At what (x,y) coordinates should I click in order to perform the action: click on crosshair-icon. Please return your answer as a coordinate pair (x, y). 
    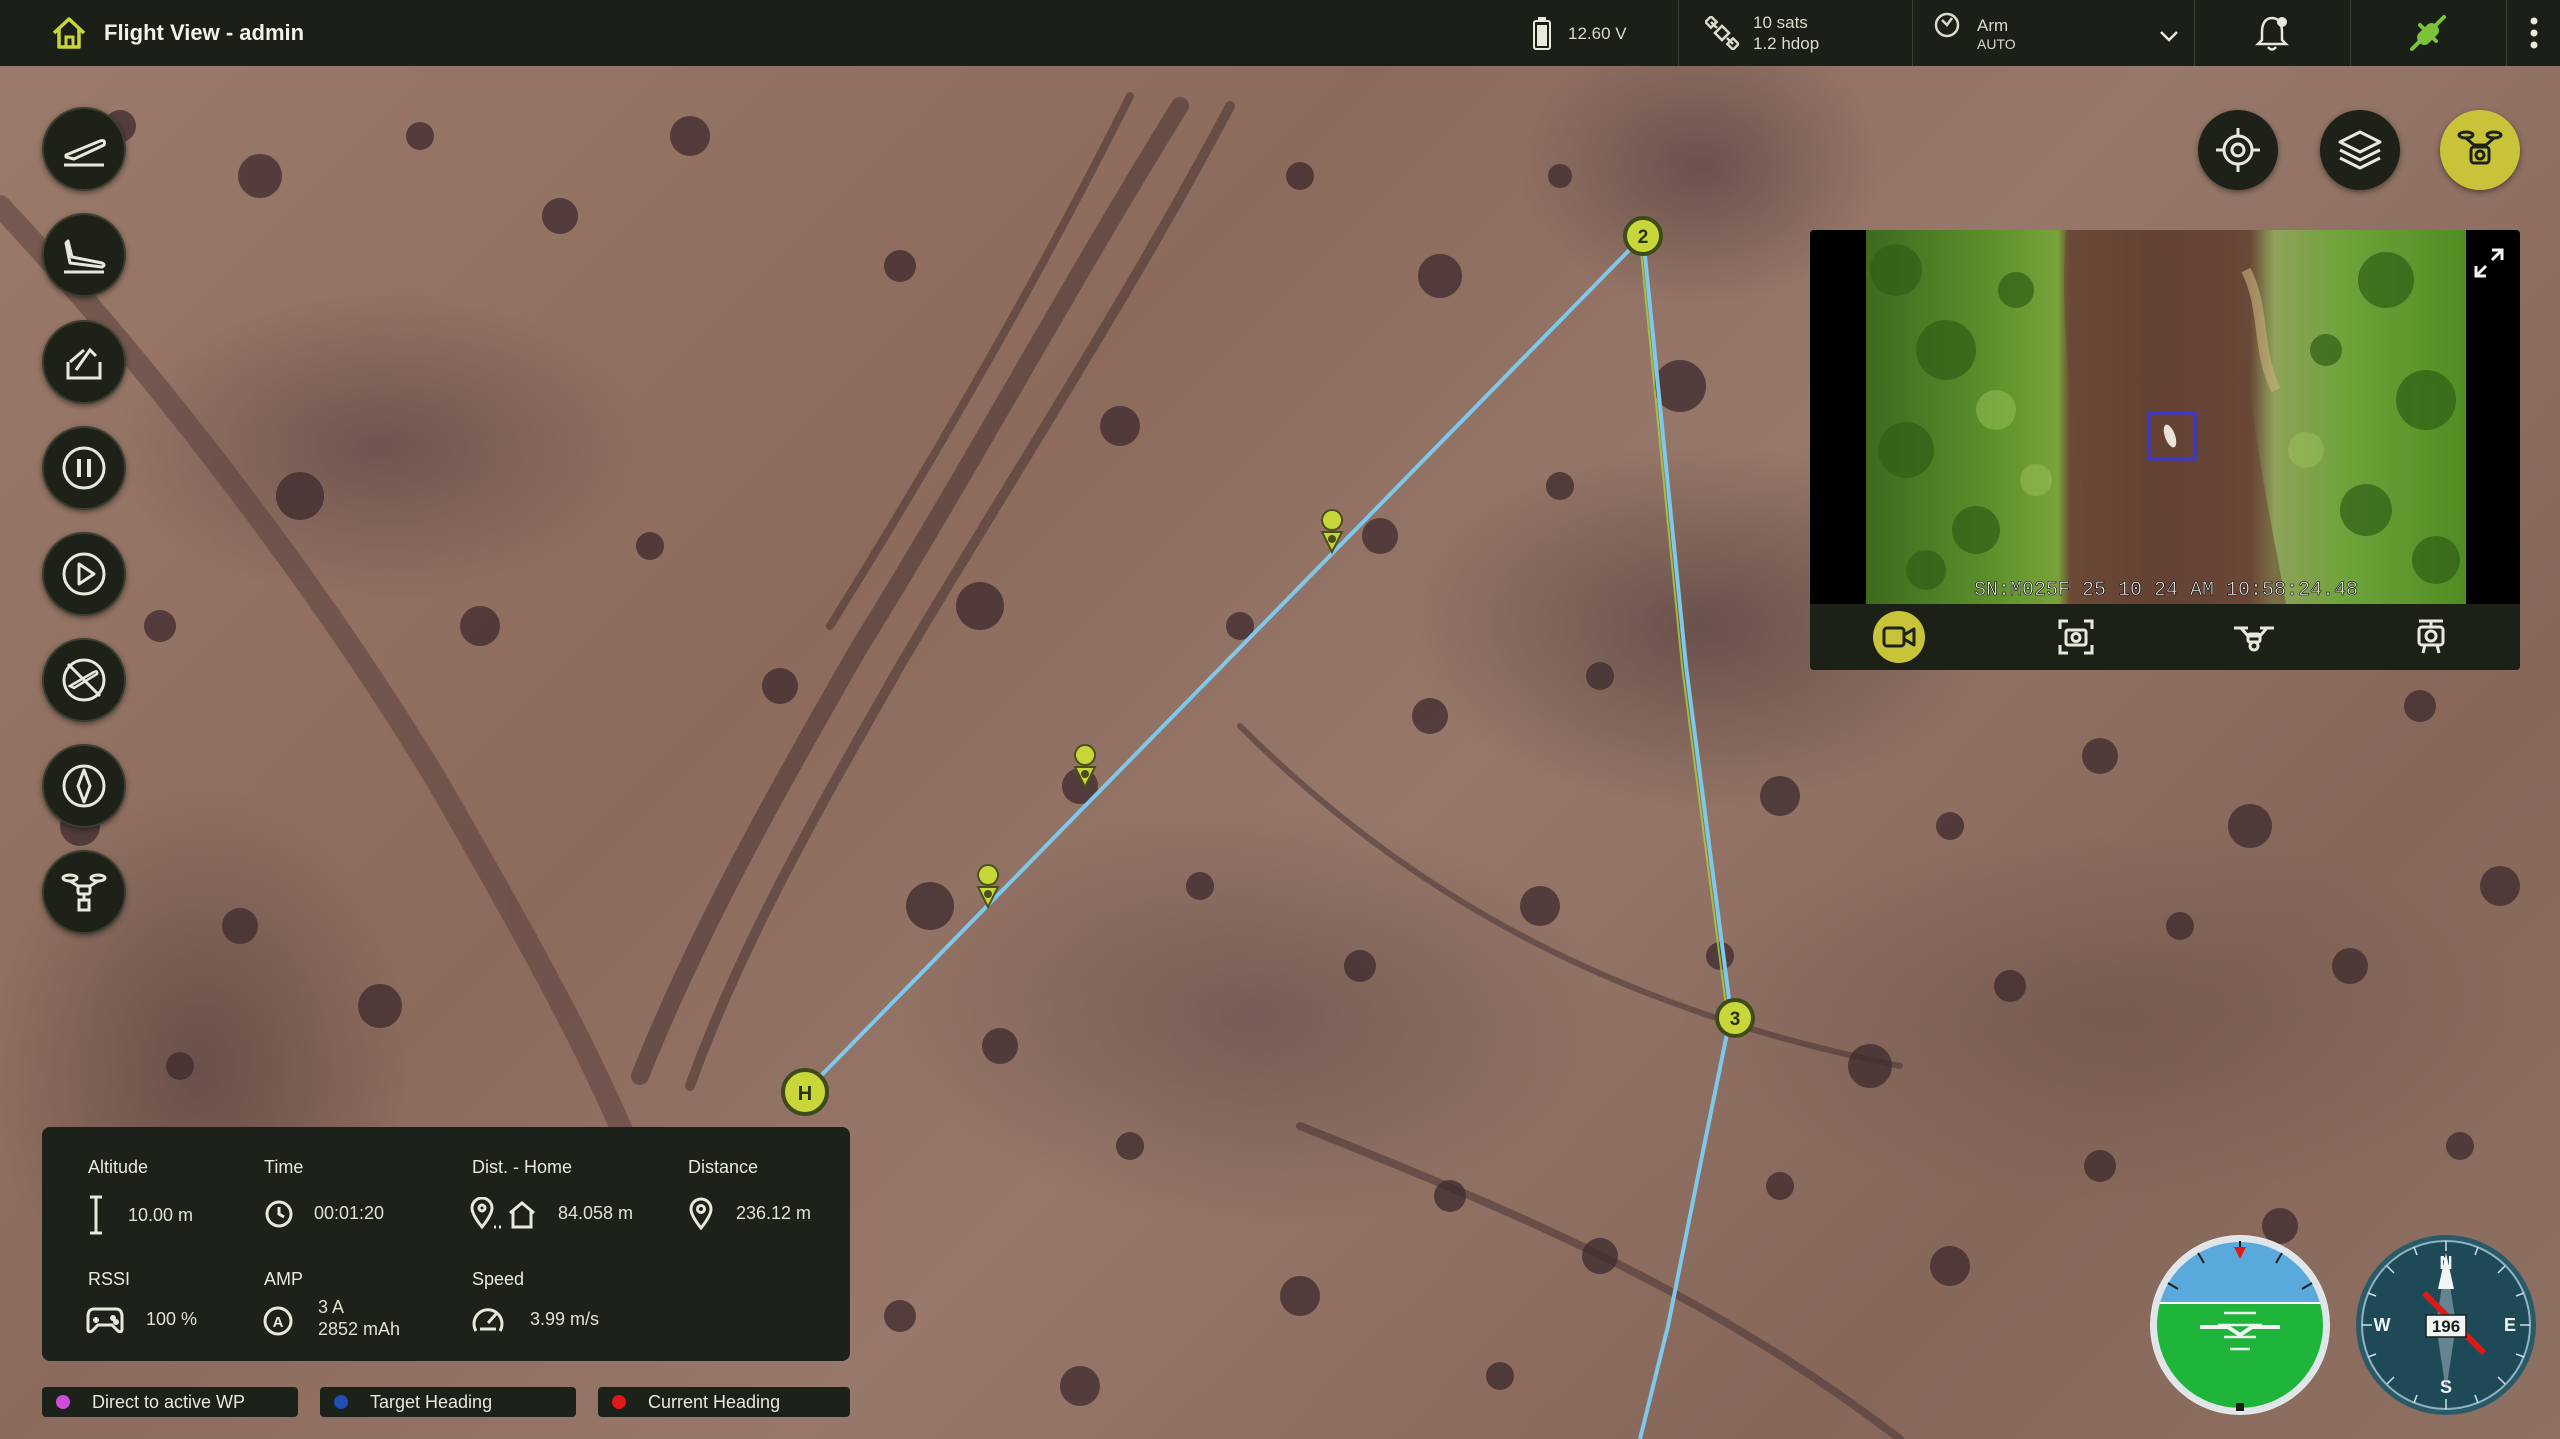
    Looking at the image, I should click on (2238, 150).